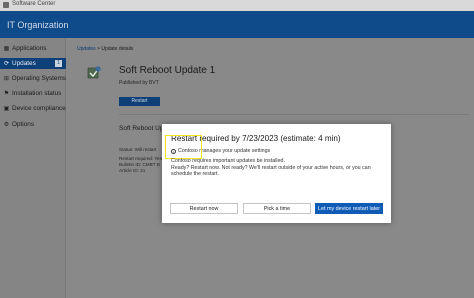 This screenshot has height=298, width=474. What do you see at coordinates (23, 124) in the screenshot?
I see `sidebar-item-label: Options` at bounding box center [23, 124].